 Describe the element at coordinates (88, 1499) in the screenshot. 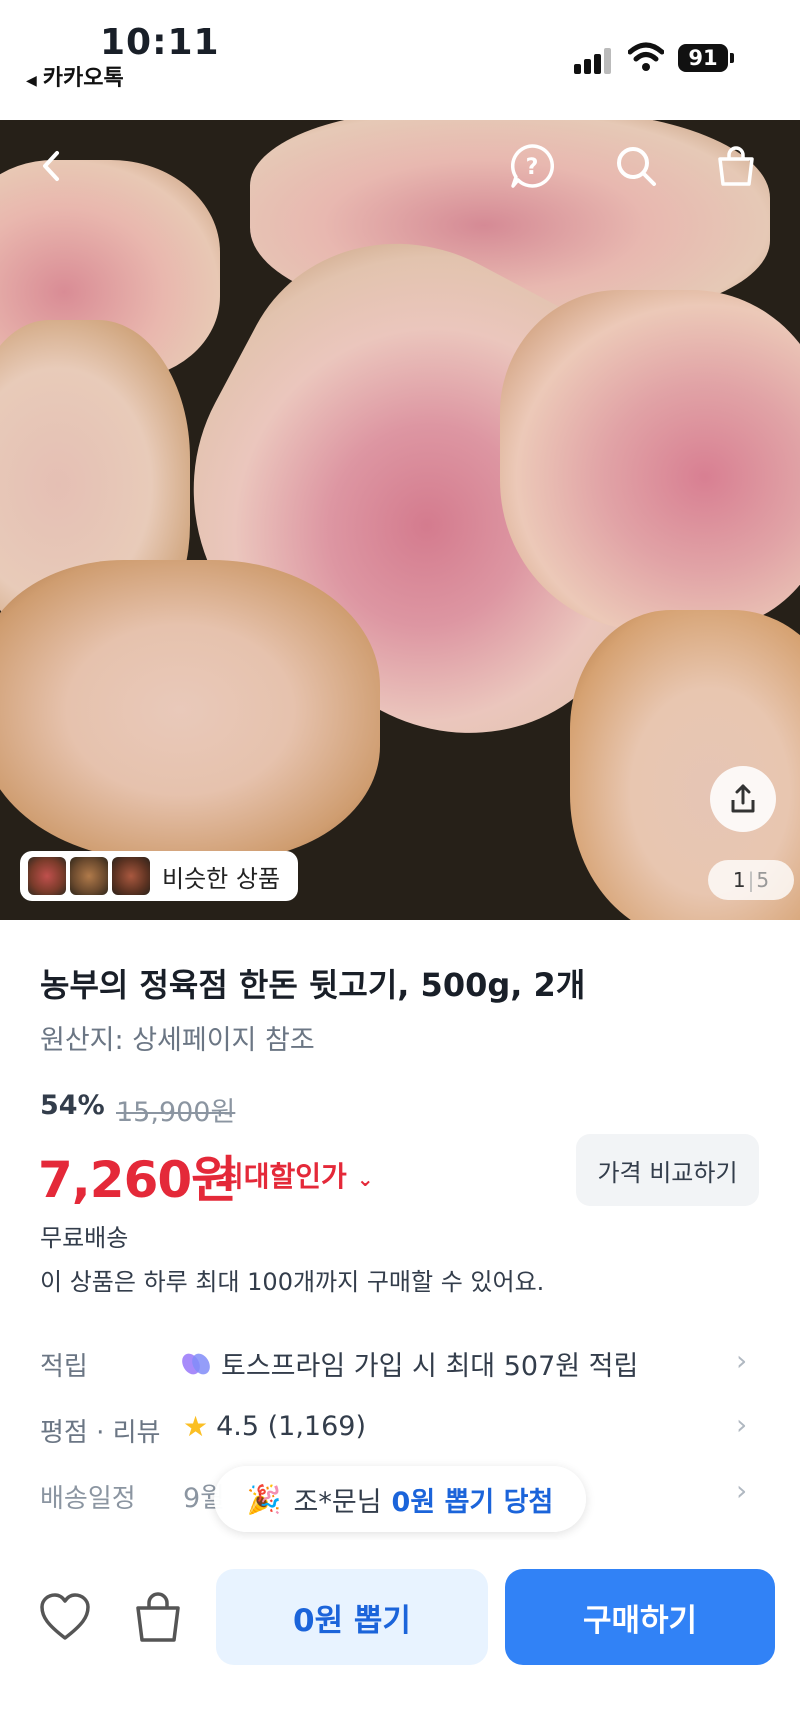

I see `delivery-label: 배송일정` at that location.